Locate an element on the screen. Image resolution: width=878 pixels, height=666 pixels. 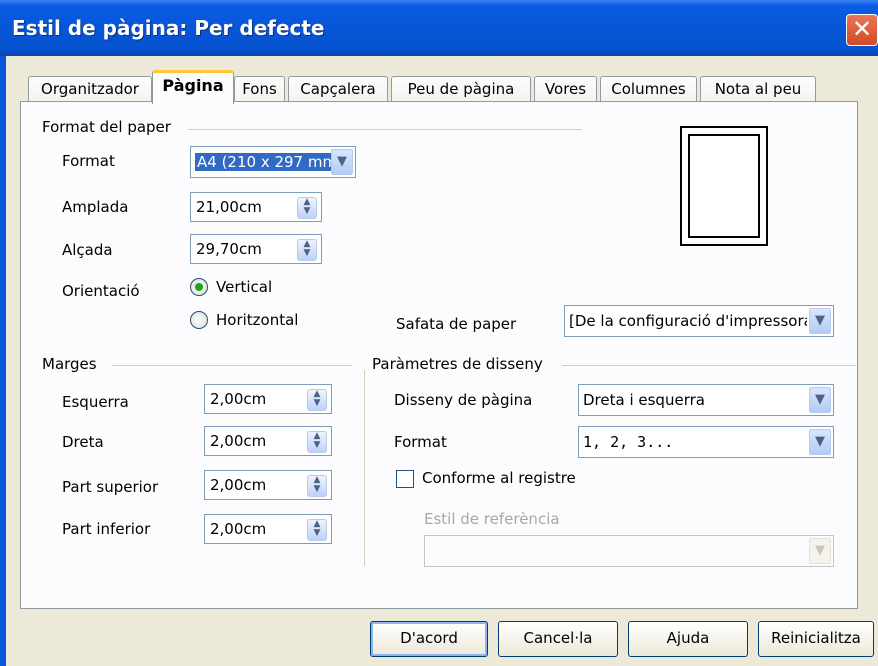
paper-tray-label: Safata de paper is located at coordinates (456, 324).